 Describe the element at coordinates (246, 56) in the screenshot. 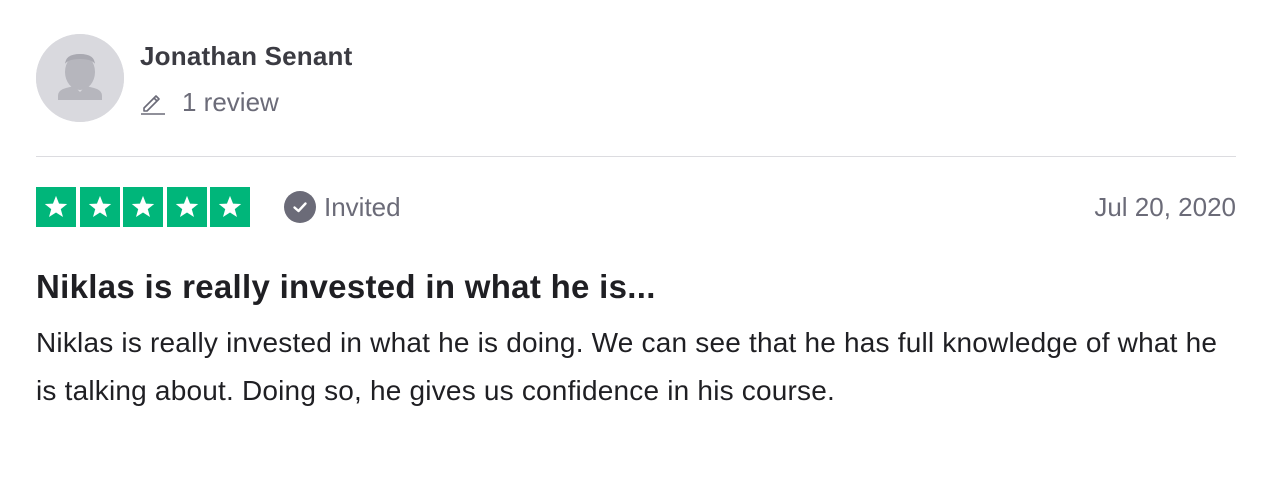

I see `reviewer-name: Jonathan Senant` at that location.